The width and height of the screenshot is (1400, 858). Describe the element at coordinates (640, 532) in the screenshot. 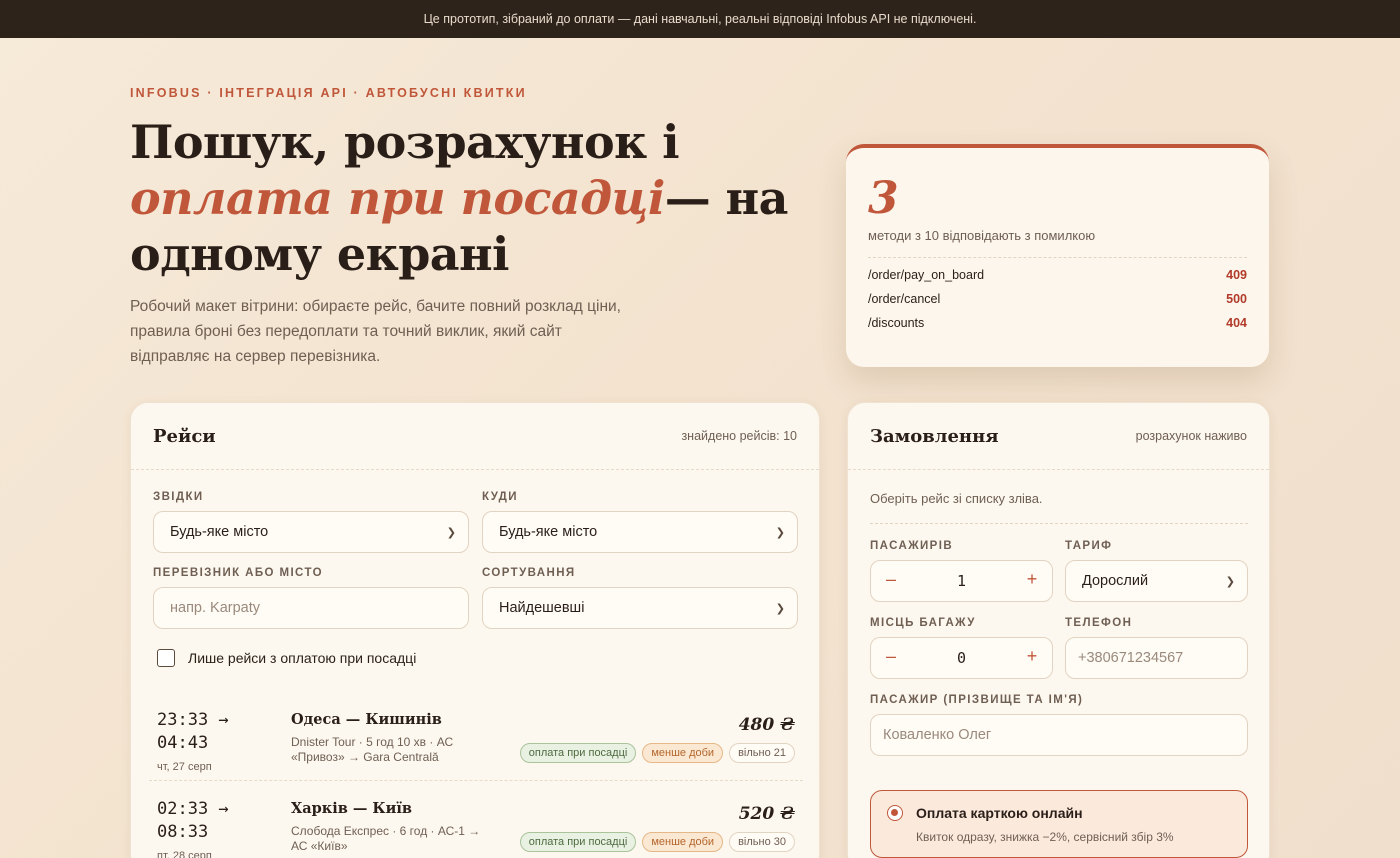

I see `to-select: Будь-яке місто ❯` at that location.